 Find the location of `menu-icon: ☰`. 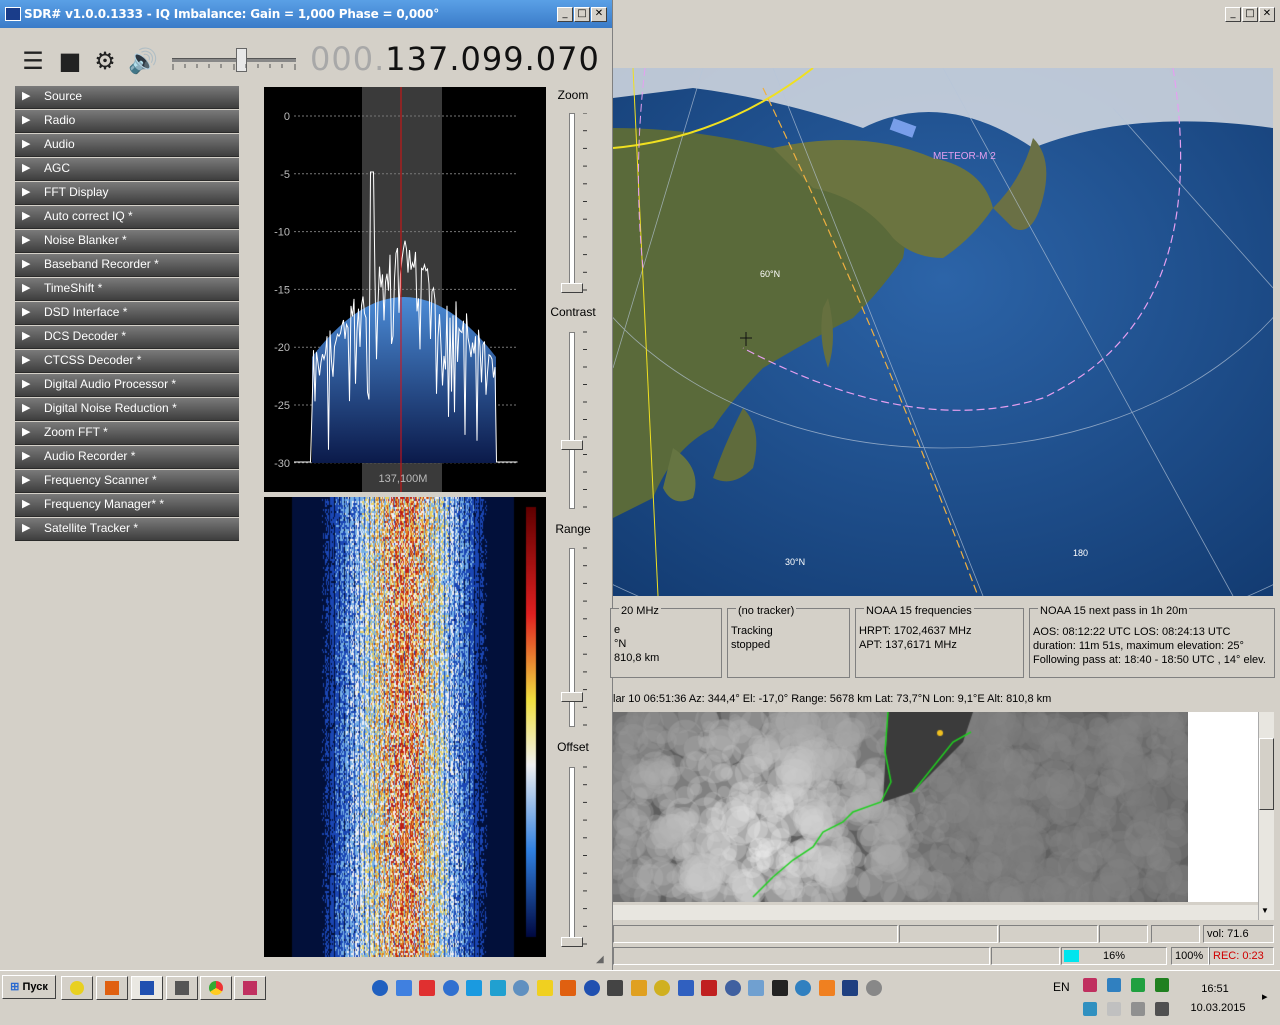

menu-icon: ☰ is located at coordinates (33, 61).